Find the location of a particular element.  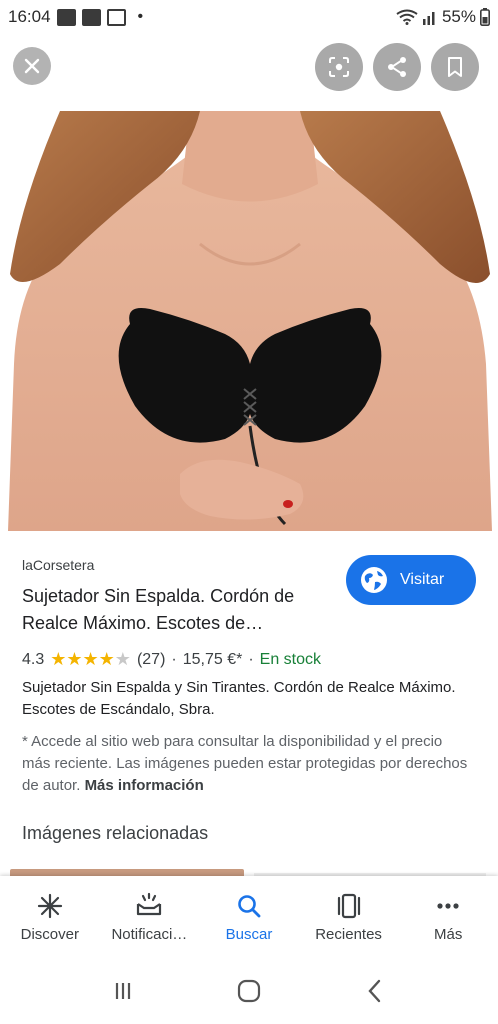

recents-icon is located at coordinates (348, 905).